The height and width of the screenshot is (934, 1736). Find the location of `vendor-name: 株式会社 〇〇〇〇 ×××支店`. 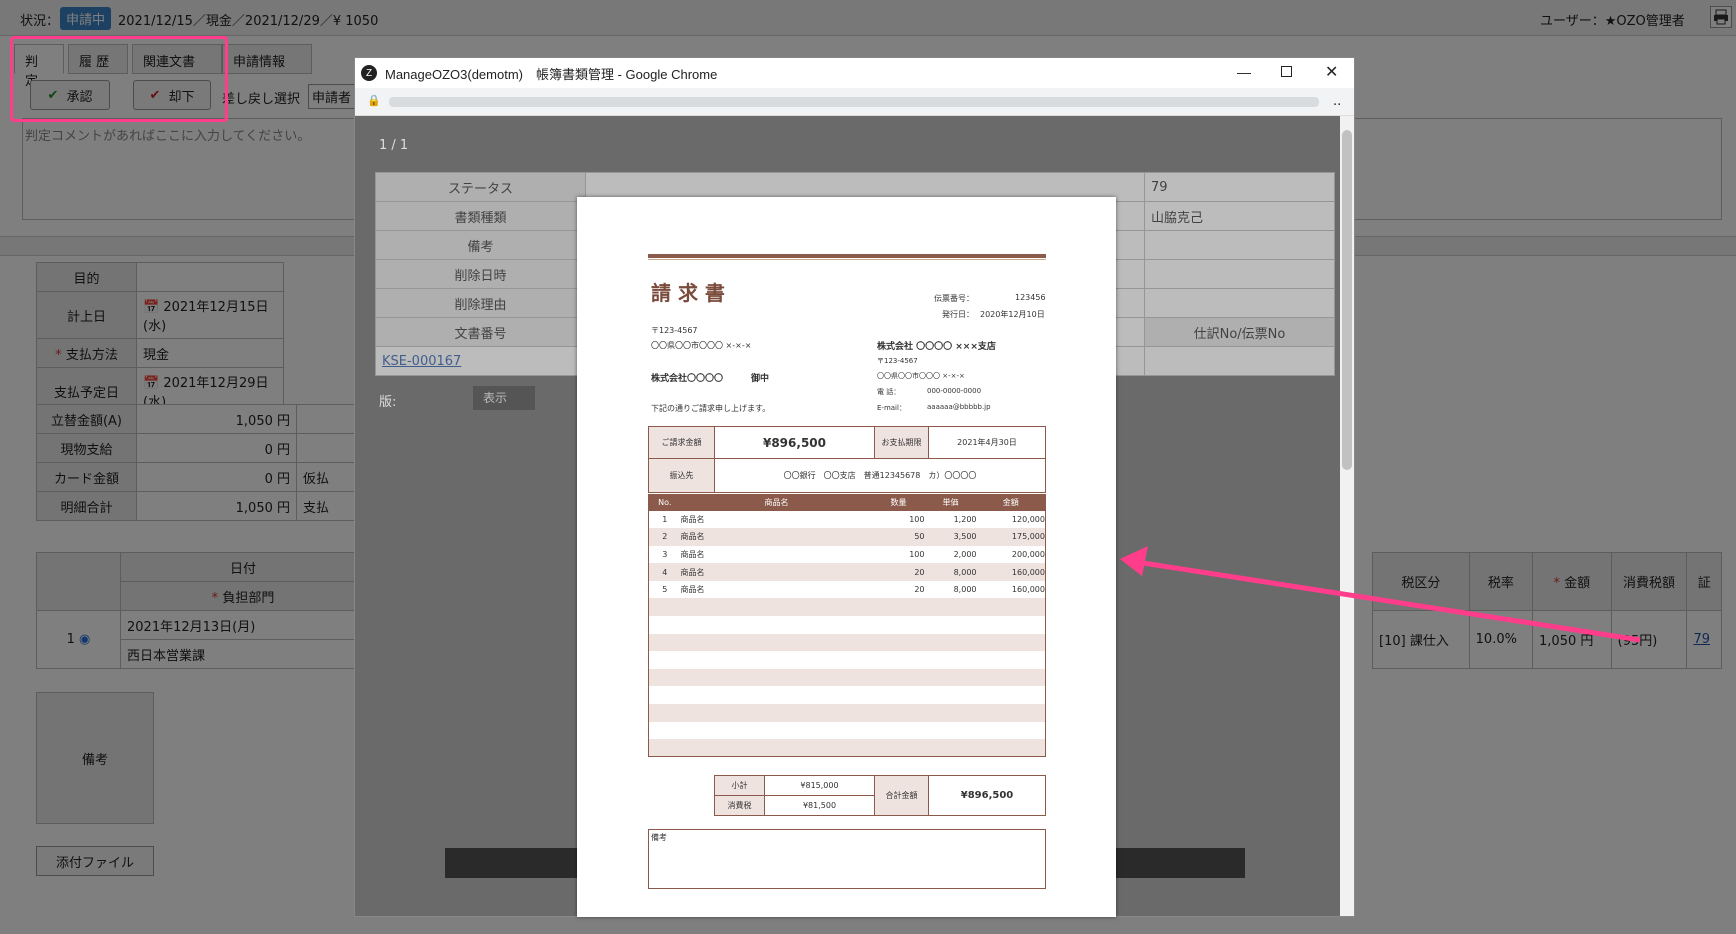

vendor-name: 株式会社 〇〇〇〇 ×××支店 is located at coordinates (936, 347).